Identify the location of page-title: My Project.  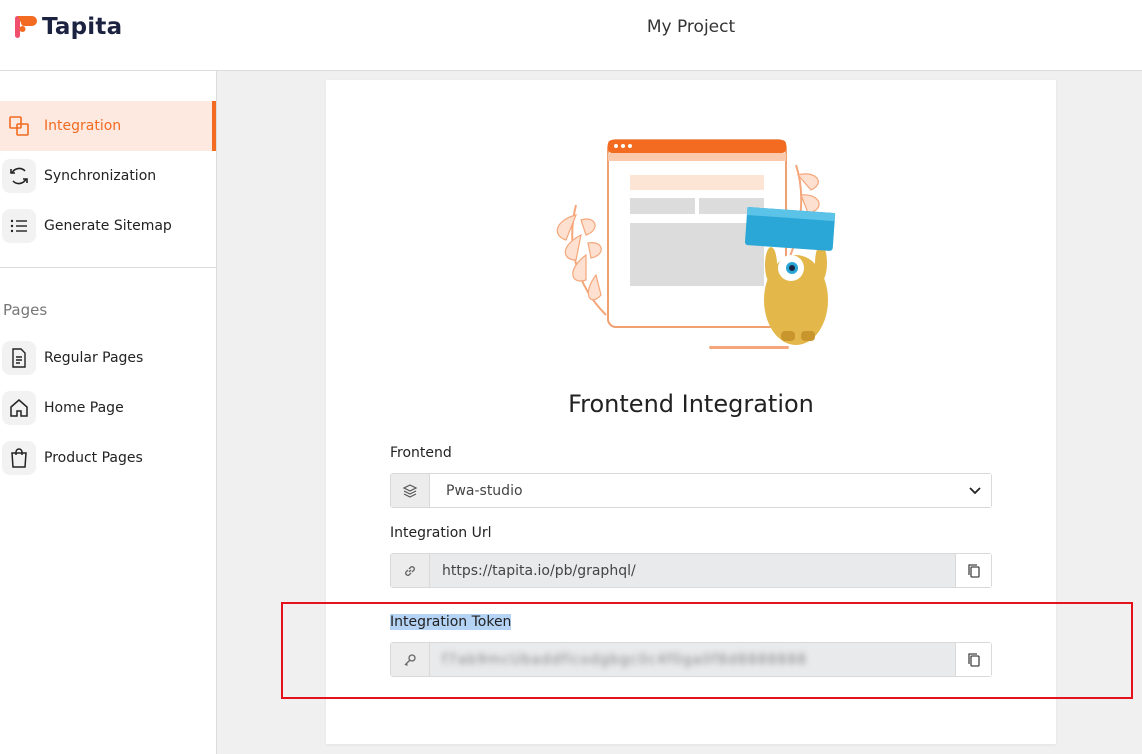
(571, 27).